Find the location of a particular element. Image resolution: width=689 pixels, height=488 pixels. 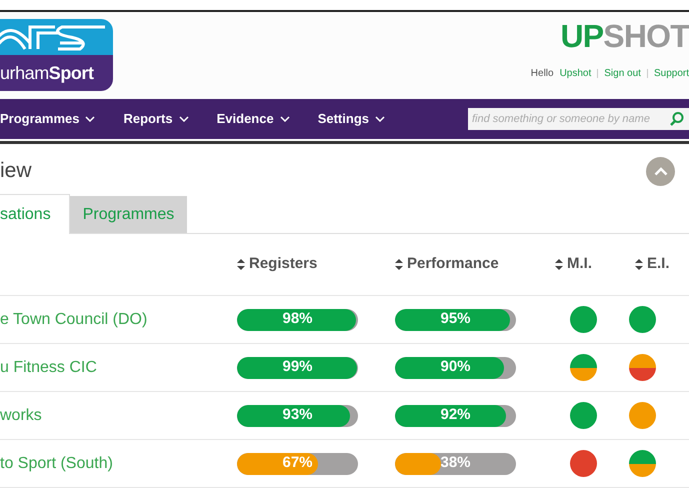

column-header: M.I. is located at coordinates (579, 264).